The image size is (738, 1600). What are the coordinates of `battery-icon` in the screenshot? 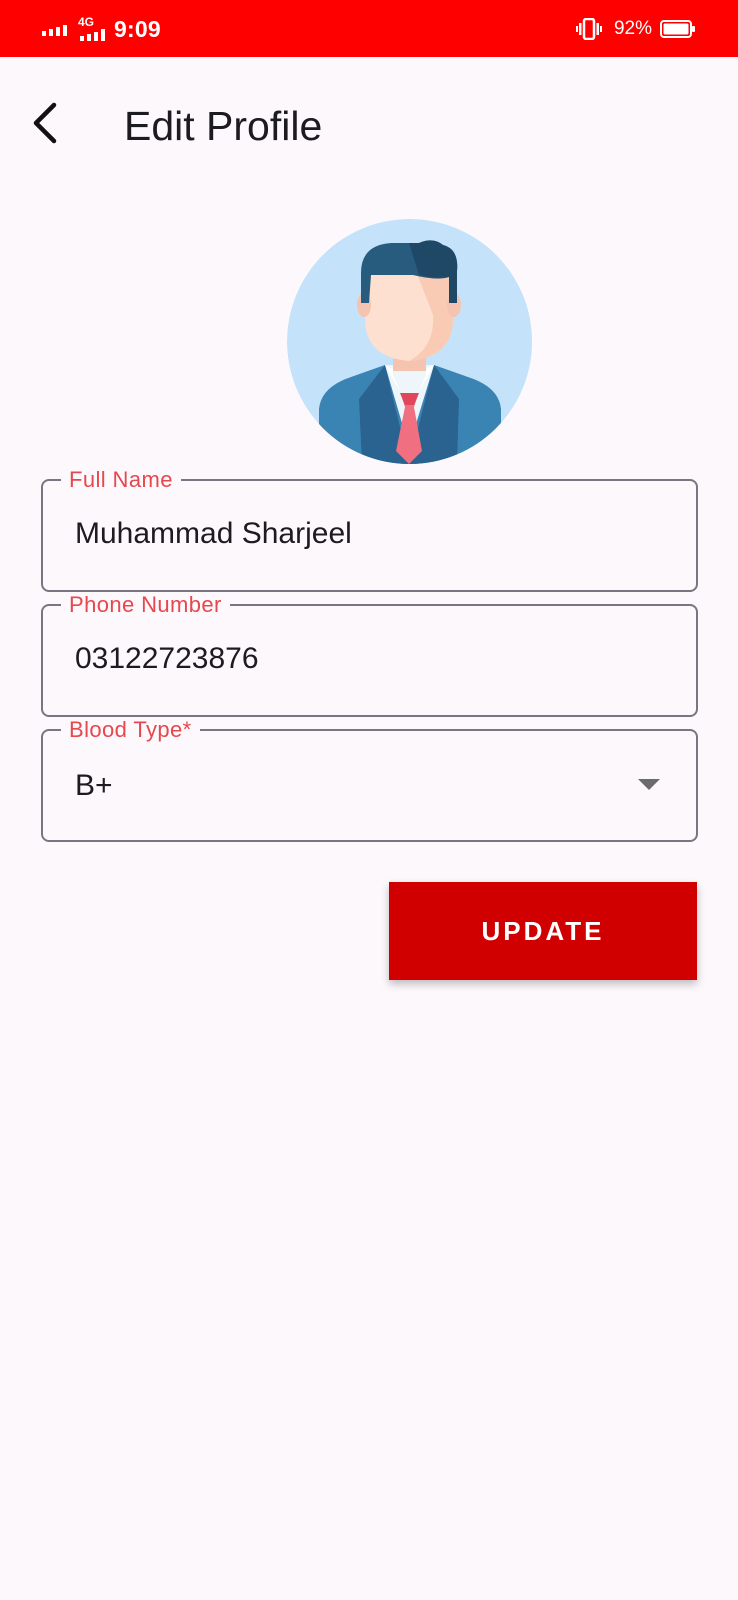 It's located at (677, 29).